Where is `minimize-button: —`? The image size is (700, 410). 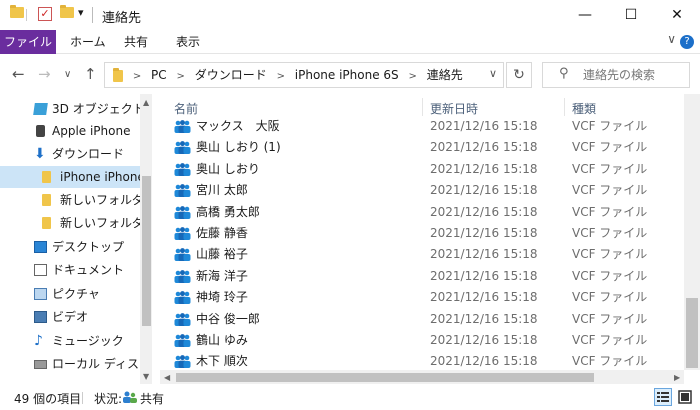 minimize-button: — is located at coordinates (585, 15).